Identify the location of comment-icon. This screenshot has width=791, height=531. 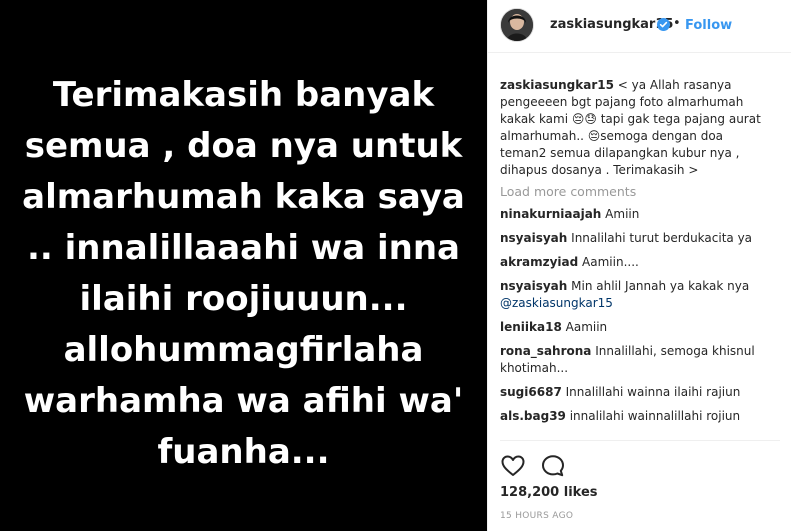
(553, 466).